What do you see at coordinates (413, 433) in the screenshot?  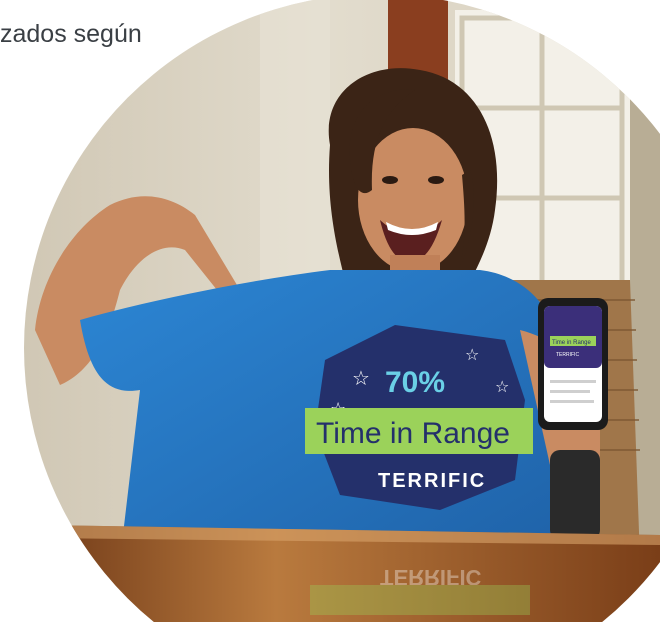 I see `badge-band-label: Time in Range` at bounding box center [413, 433].